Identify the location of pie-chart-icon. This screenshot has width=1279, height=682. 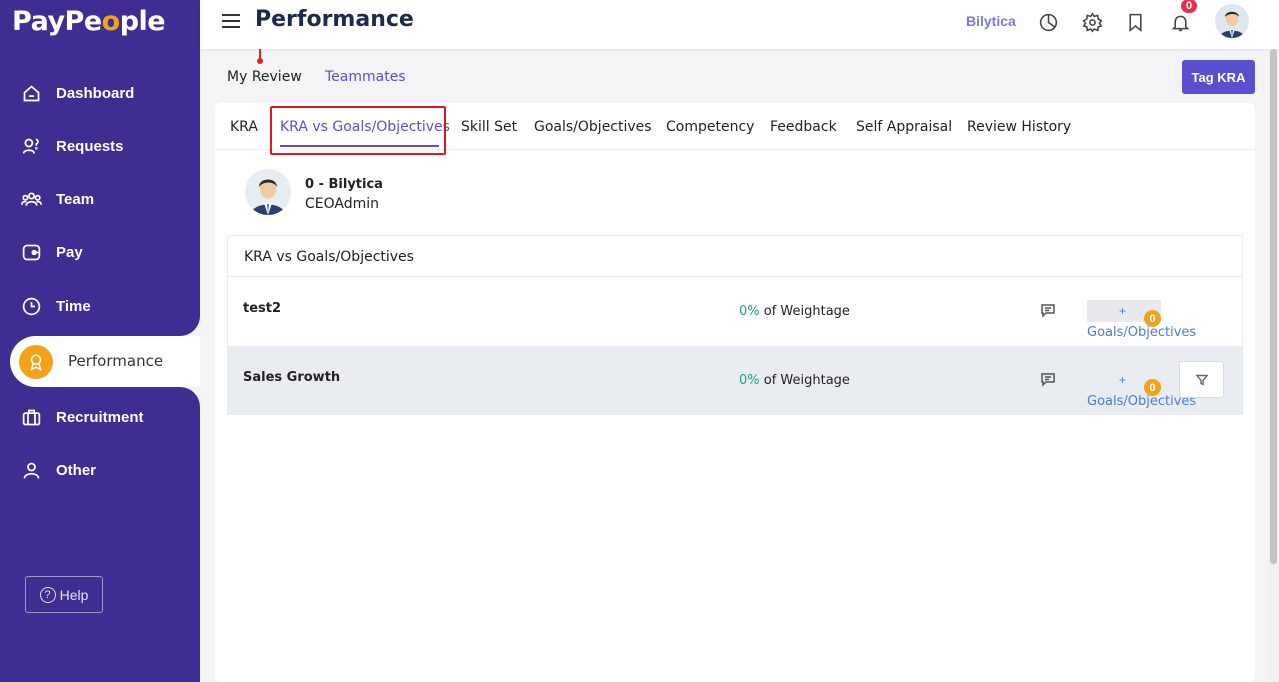
(1048, 22).